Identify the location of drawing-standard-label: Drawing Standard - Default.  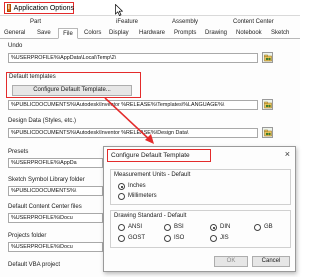
(150, 216).